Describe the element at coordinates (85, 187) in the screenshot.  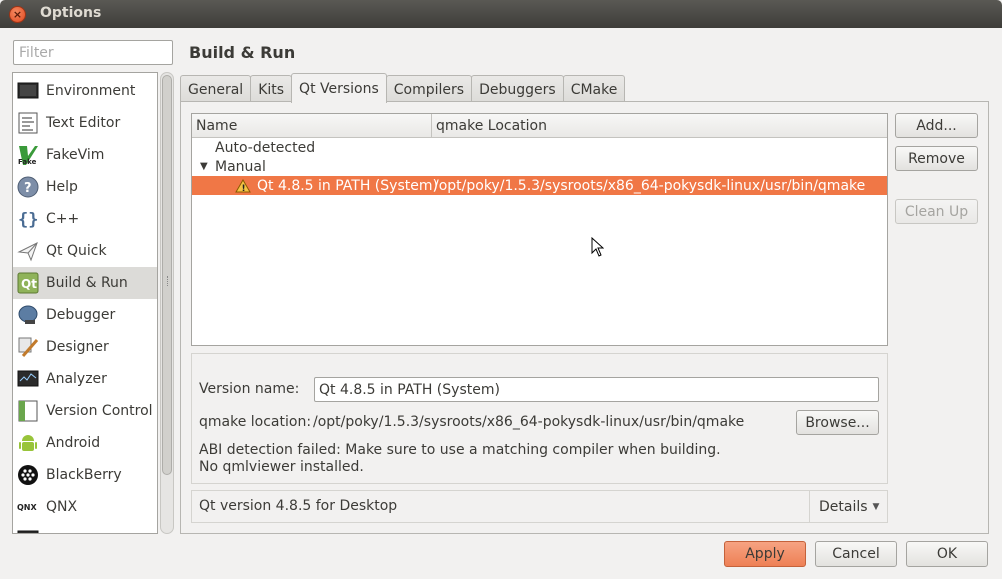
I see `category-item-help: ? Help` at that location.